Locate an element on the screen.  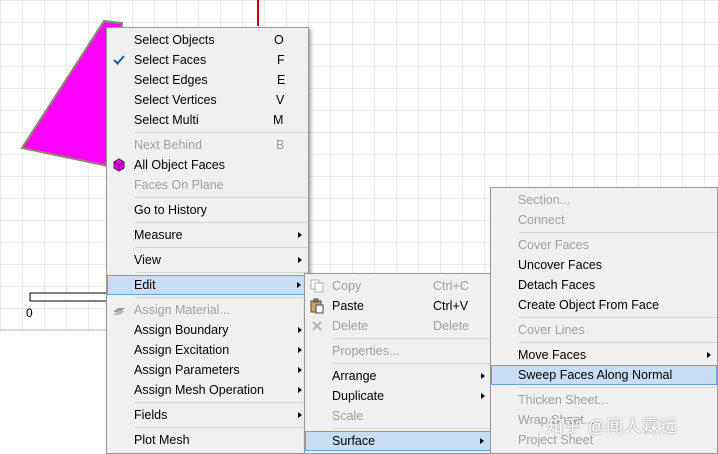
scale-ruler is located at coordinates (70, 297).